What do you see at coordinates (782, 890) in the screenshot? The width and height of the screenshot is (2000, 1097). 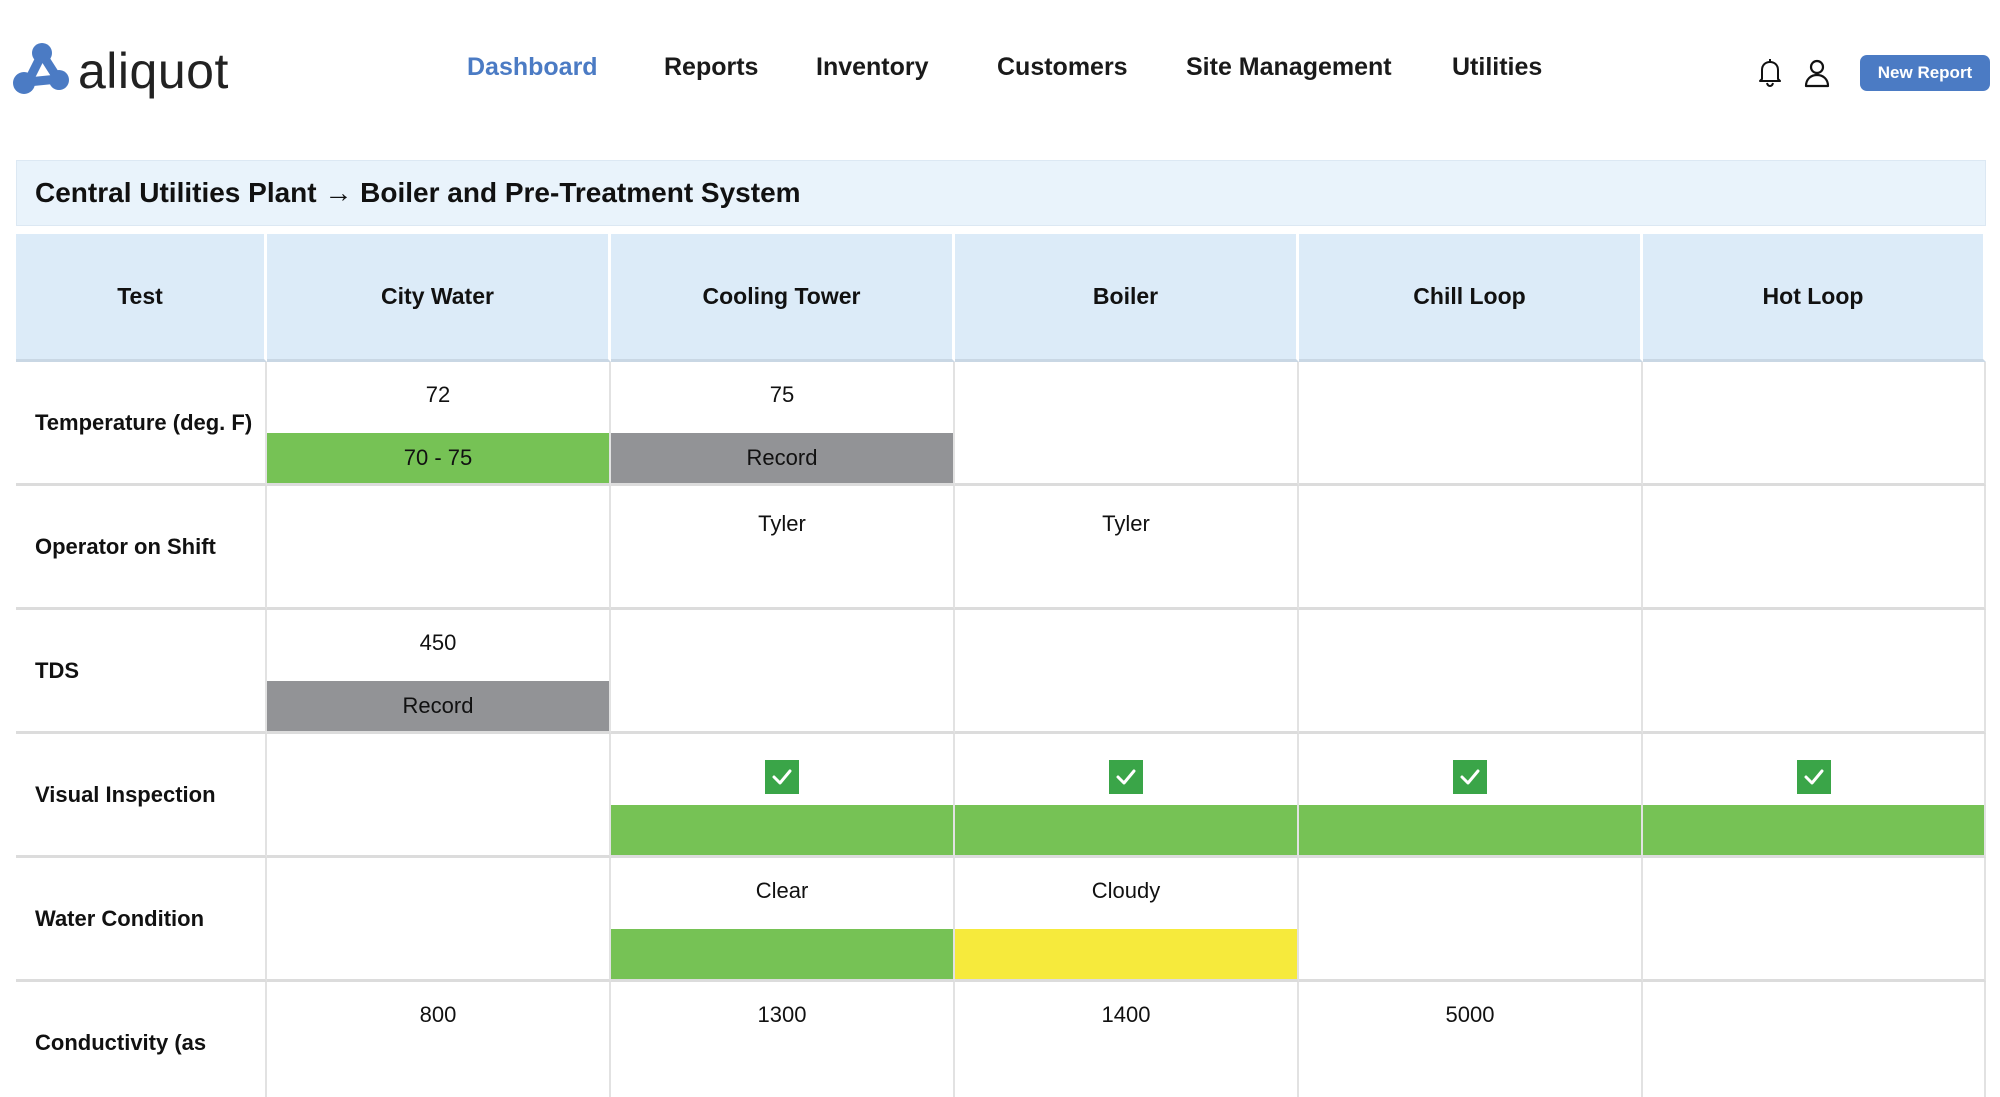 I see `result-value: Clear` at bounding box center [782, 890].